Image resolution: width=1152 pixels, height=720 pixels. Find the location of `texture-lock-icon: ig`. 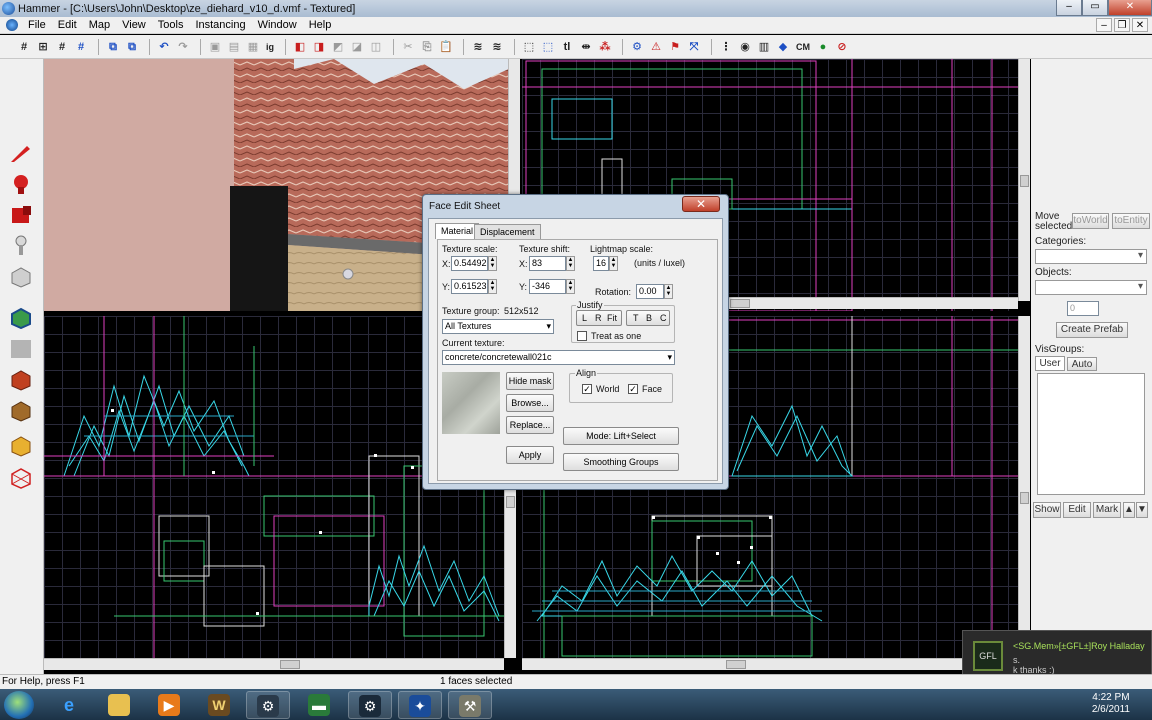

texture-lock-icon: ig is located at coordinates (270, 47).